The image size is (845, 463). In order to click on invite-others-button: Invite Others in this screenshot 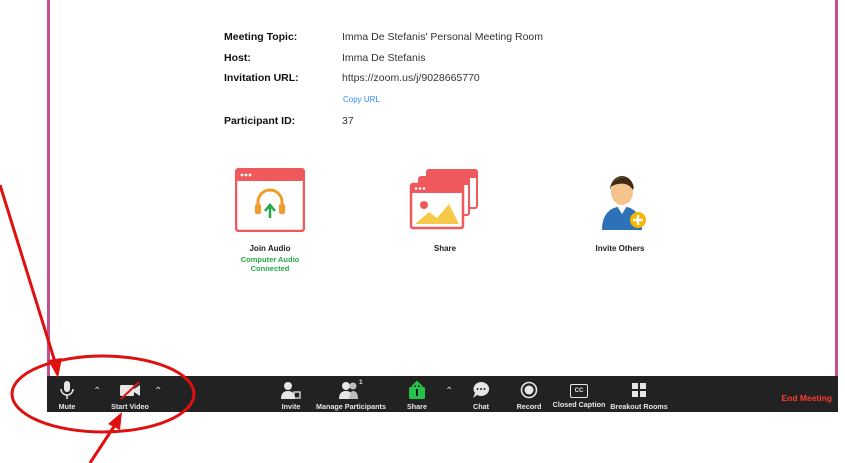, I will do `click(620, 210)`.